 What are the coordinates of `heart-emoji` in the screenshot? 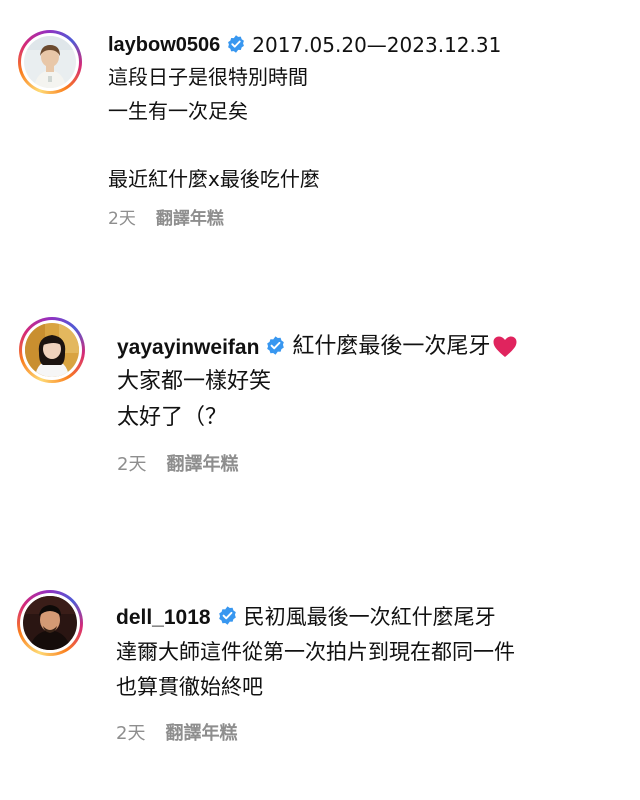 It's located at (505, 347).